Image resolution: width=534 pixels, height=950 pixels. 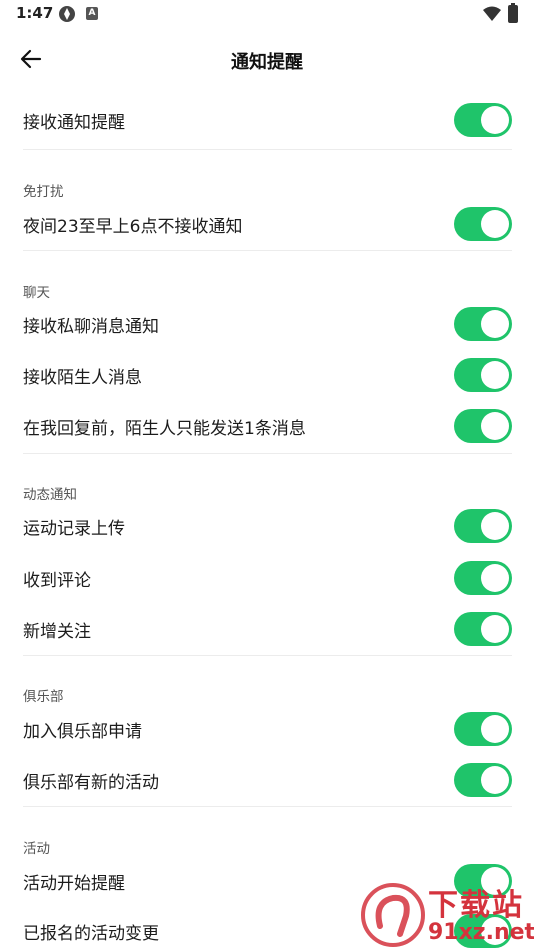 I want to click on section-header-chat: 聊天, so click(x=36, y=293).